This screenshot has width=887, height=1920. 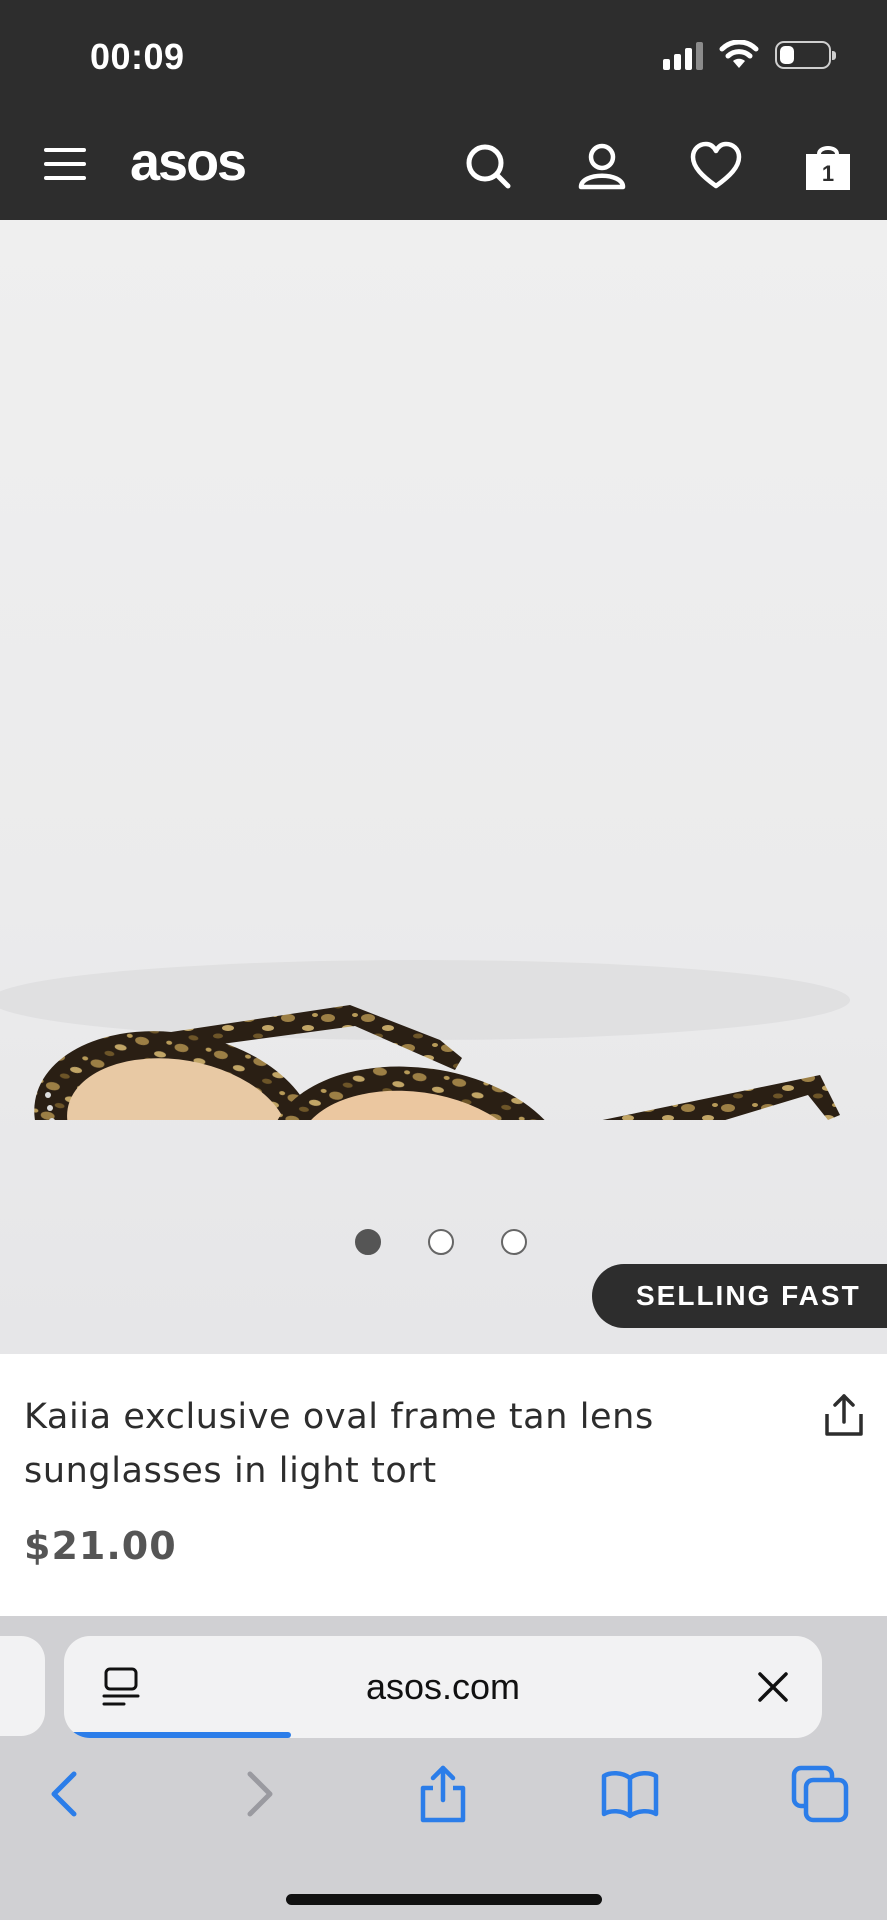 I want to click on previous-tab, so click(x=22, y=1686).